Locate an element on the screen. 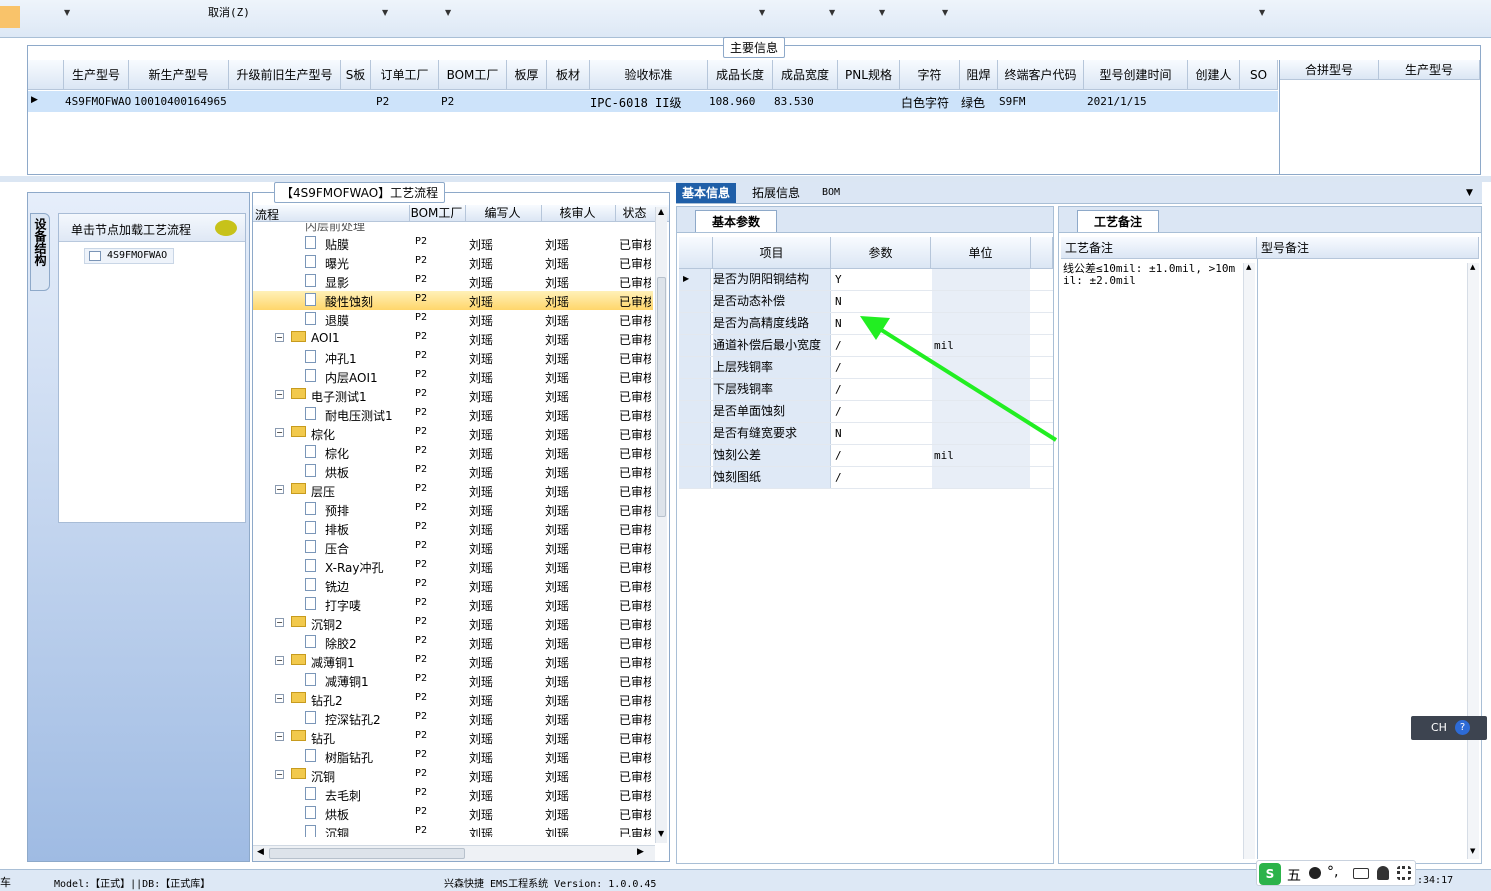  flow-row: 退膜 P2 刘瑶 刘瑶 已审核 is located at coordinates (453, 319).